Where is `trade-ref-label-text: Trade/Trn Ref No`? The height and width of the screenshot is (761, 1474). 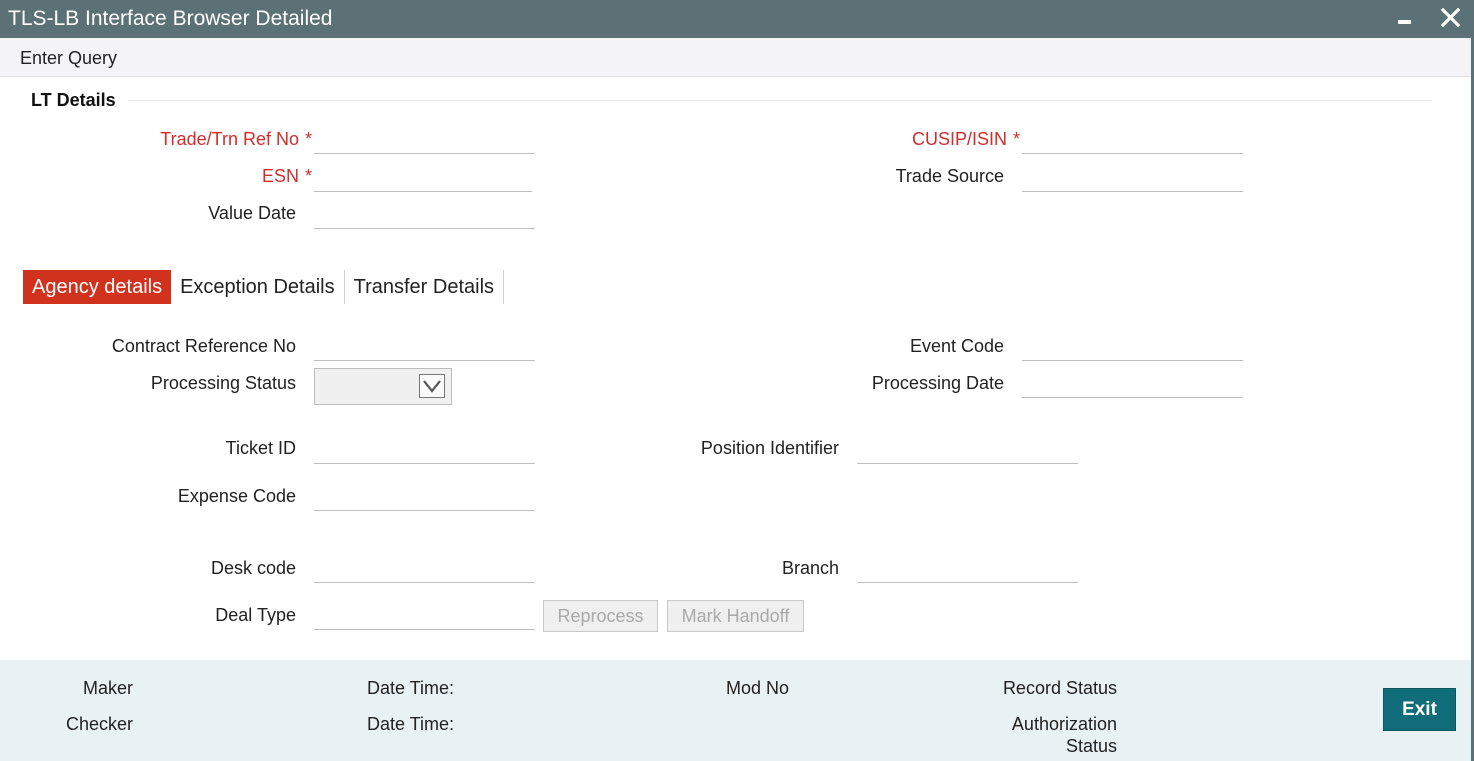 trade-ref-label-text: Trade/Trn Ref No is located at coordinates (229, 139).